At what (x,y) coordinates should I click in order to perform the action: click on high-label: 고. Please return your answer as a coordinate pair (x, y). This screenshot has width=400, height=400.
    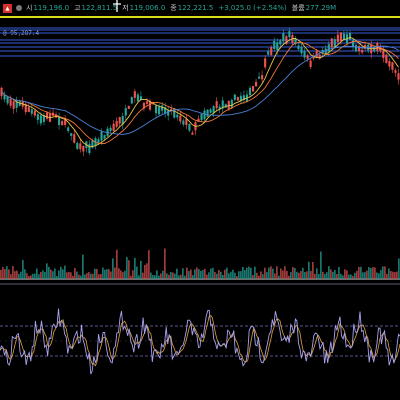
    Looking at the image, I should click on (77, 8).